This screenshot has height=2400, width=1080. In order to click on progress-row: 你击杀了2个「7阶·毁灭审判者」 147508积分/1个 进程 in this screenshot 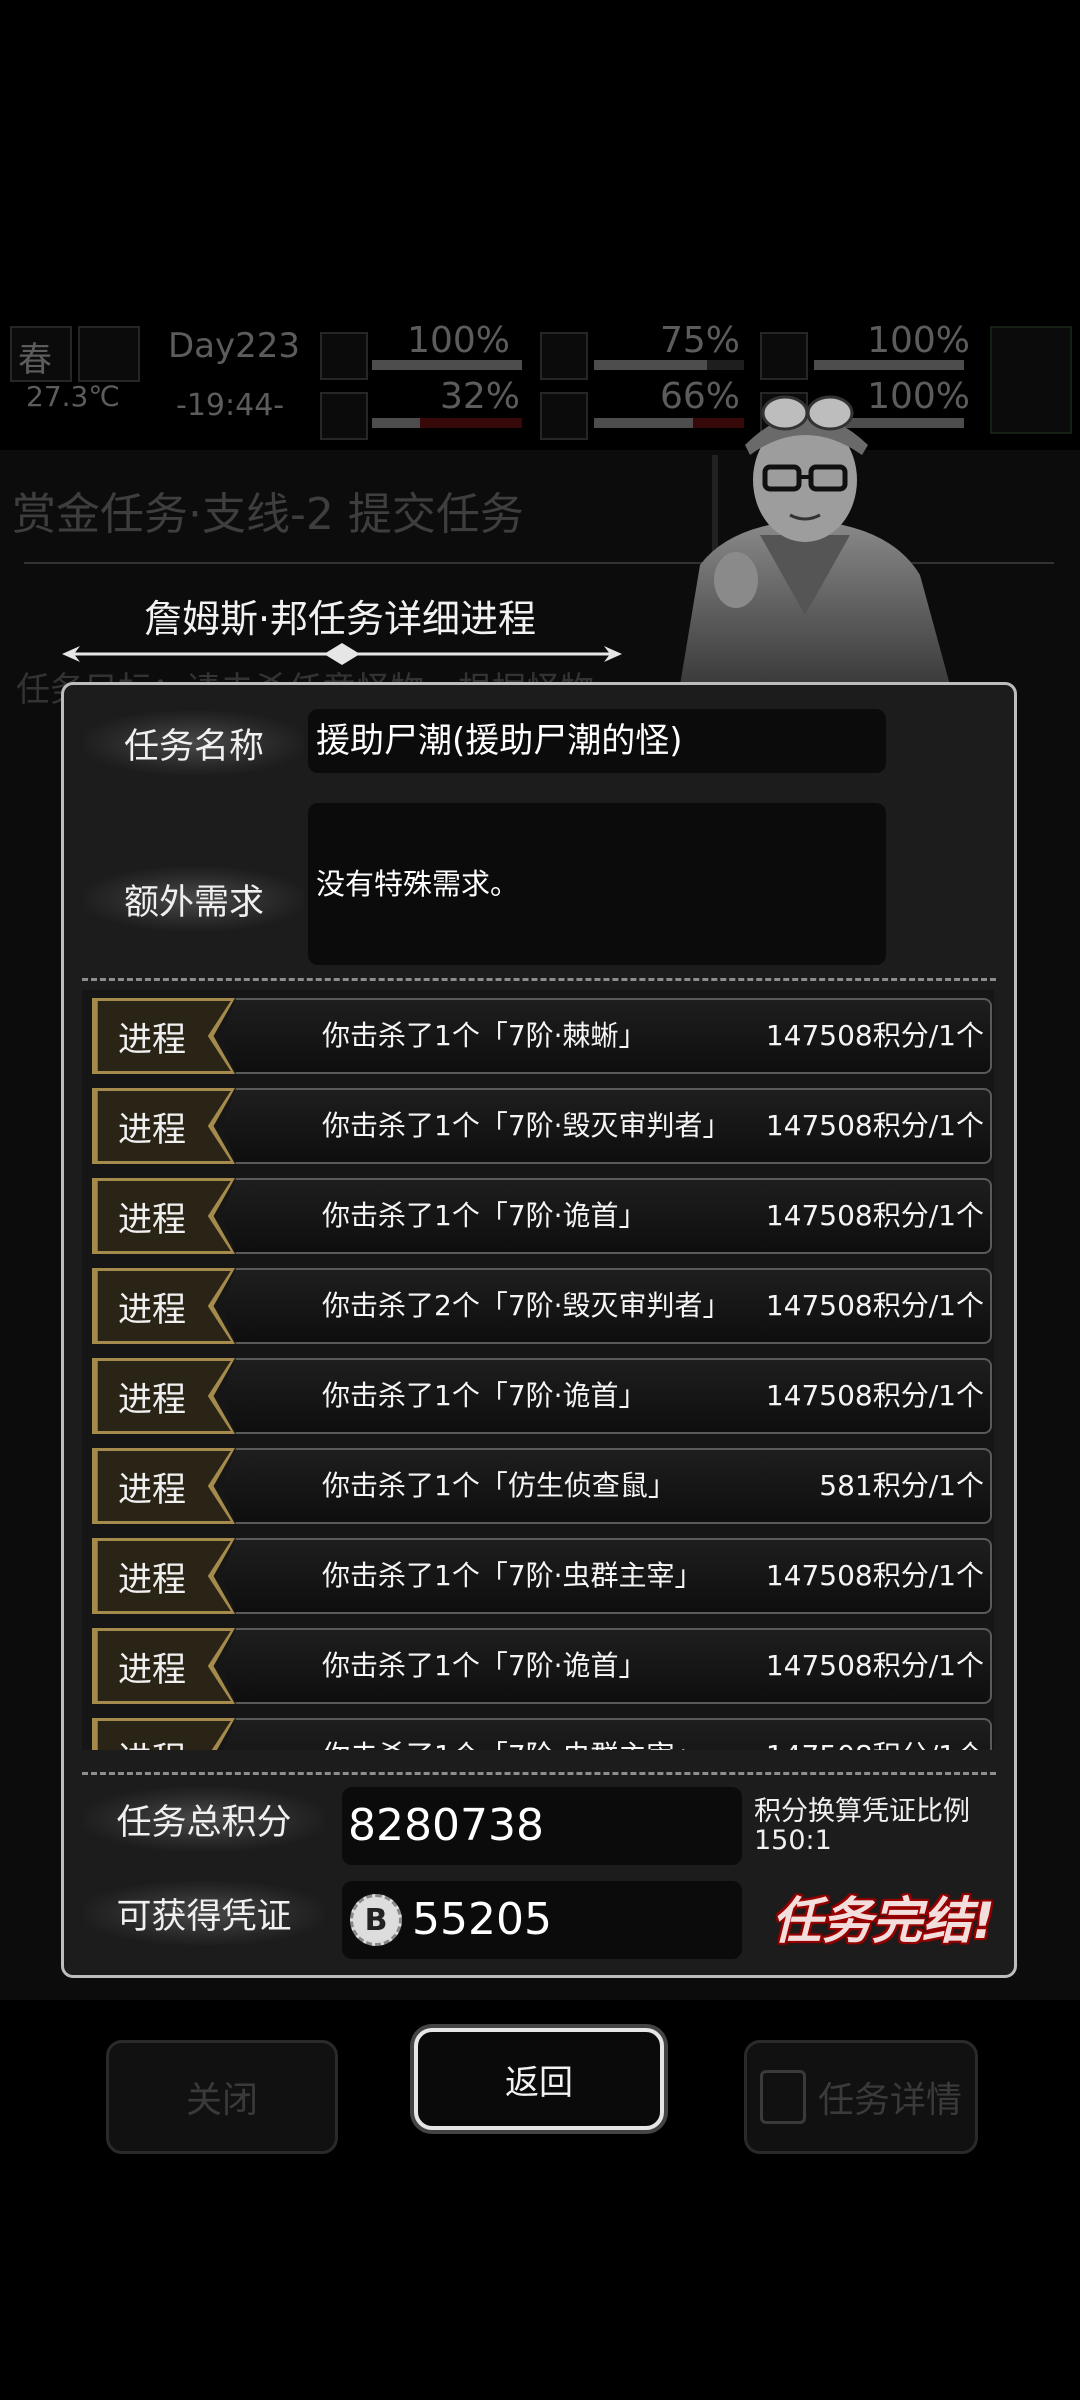, I will do `click(538, 1306)`.